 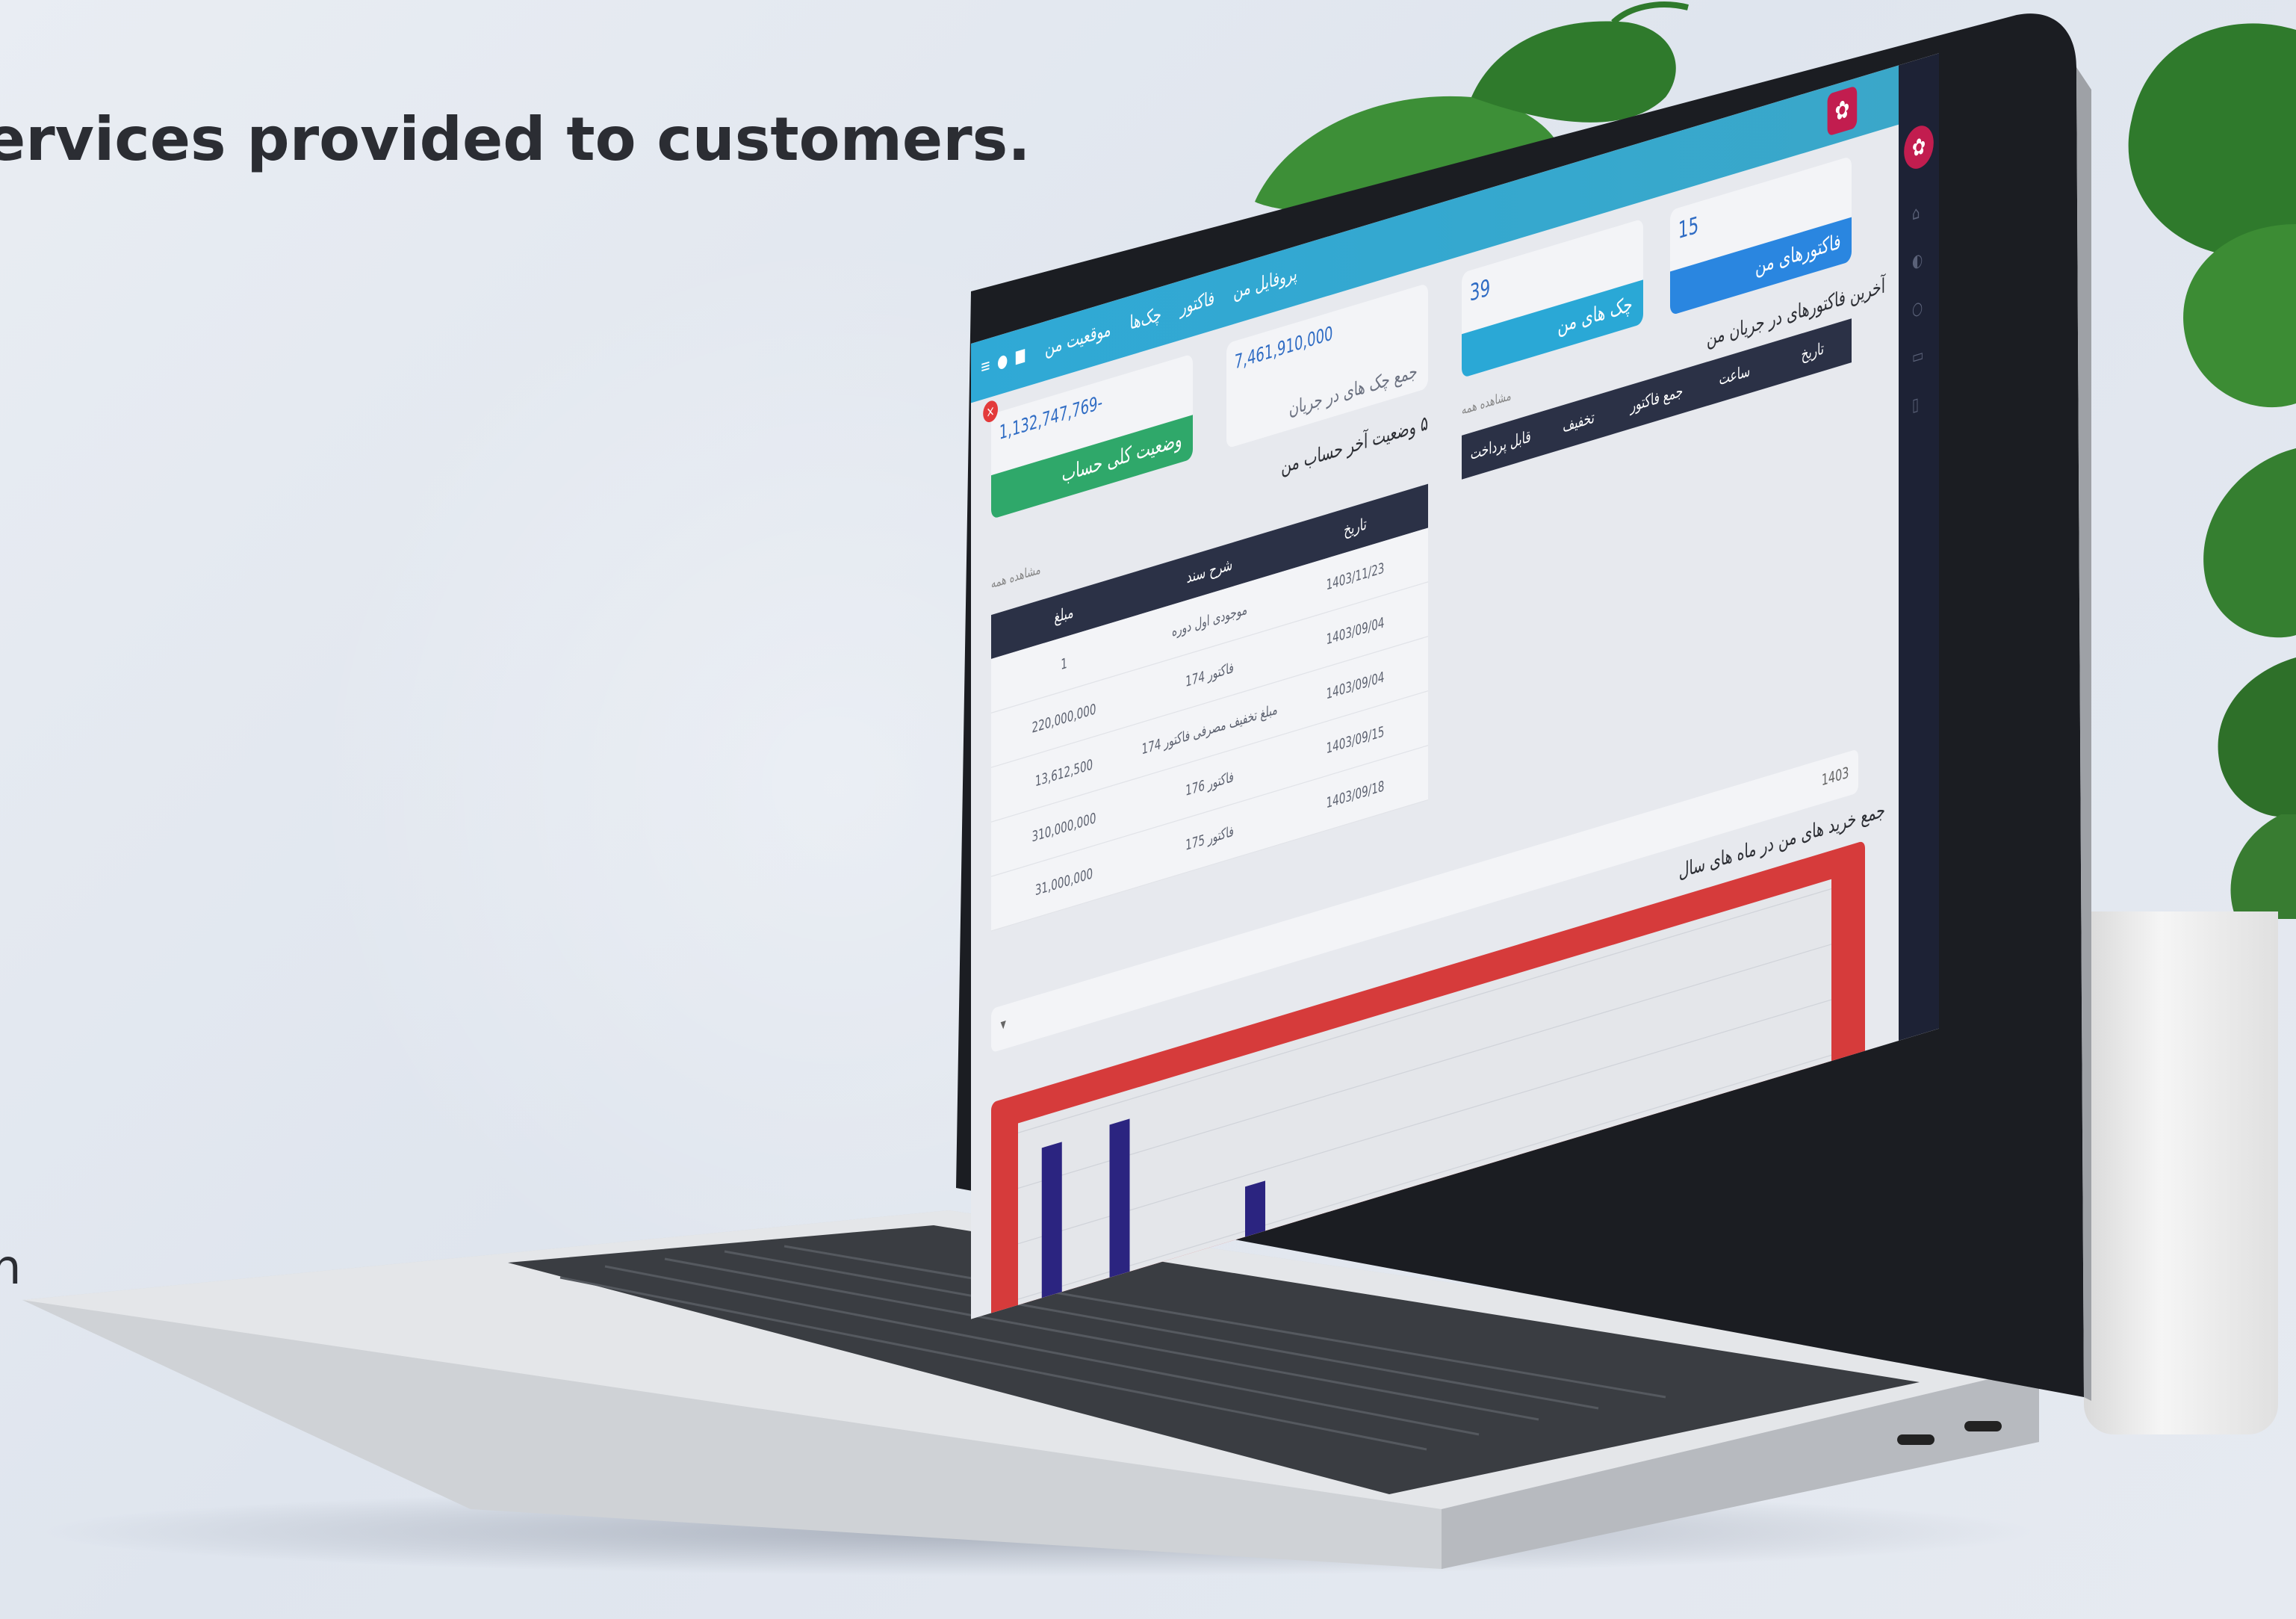 What do you see at coordinates (1919, 309) in the screenshot?
I see `search-icon: ○` at bounding box center [1919, 309].